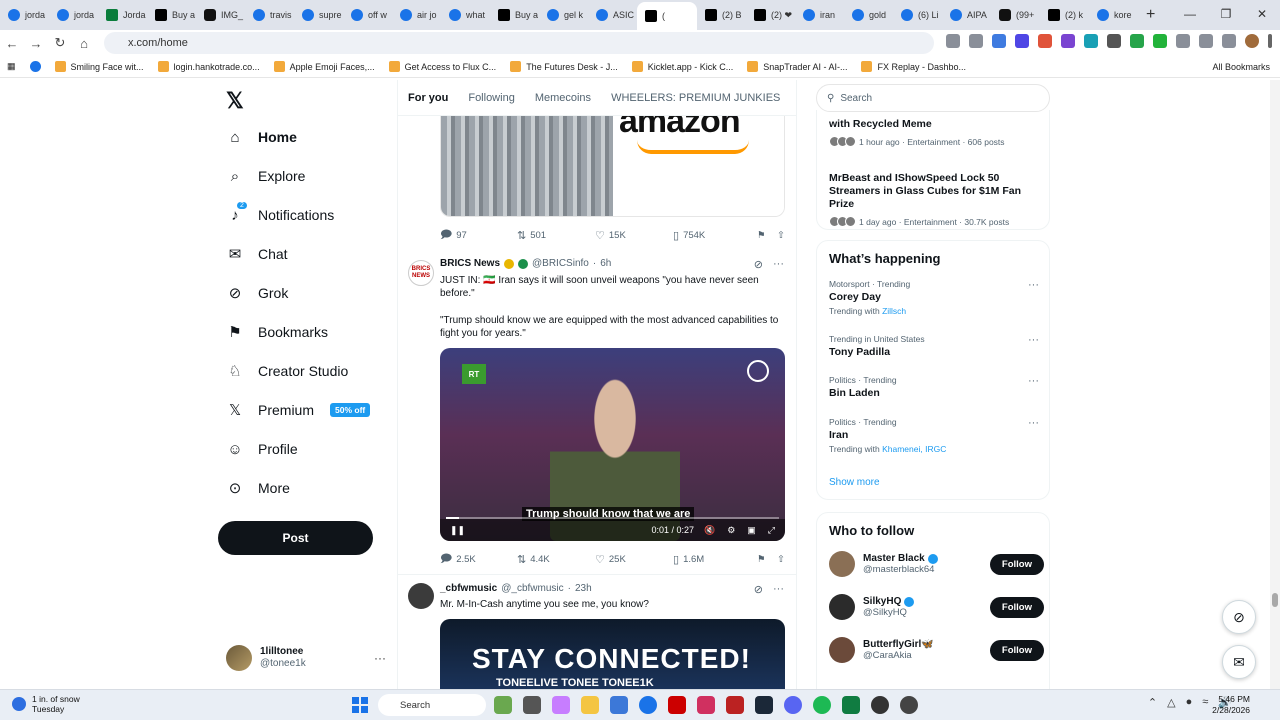  I want to click on star-icon, so click(976, 41).